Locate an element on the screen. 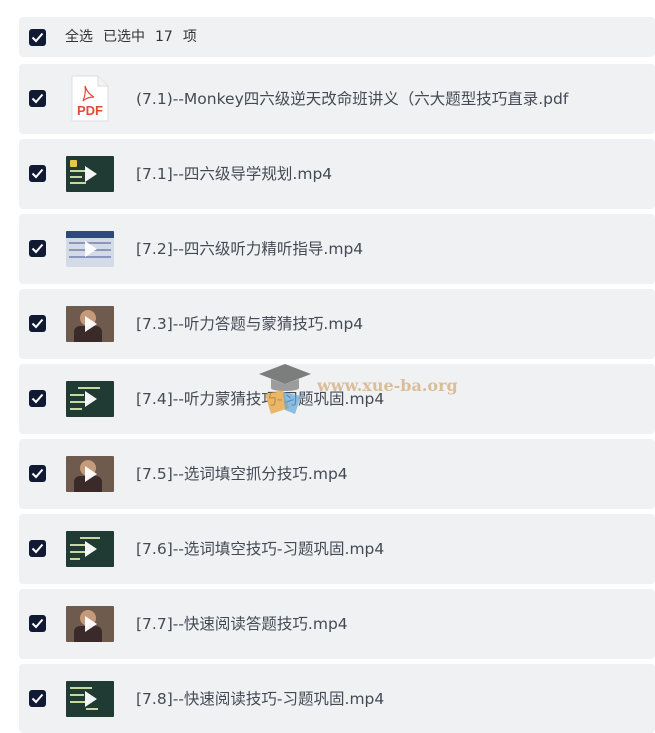  select-all-label: 全选 is located at coordinates (79, 37).